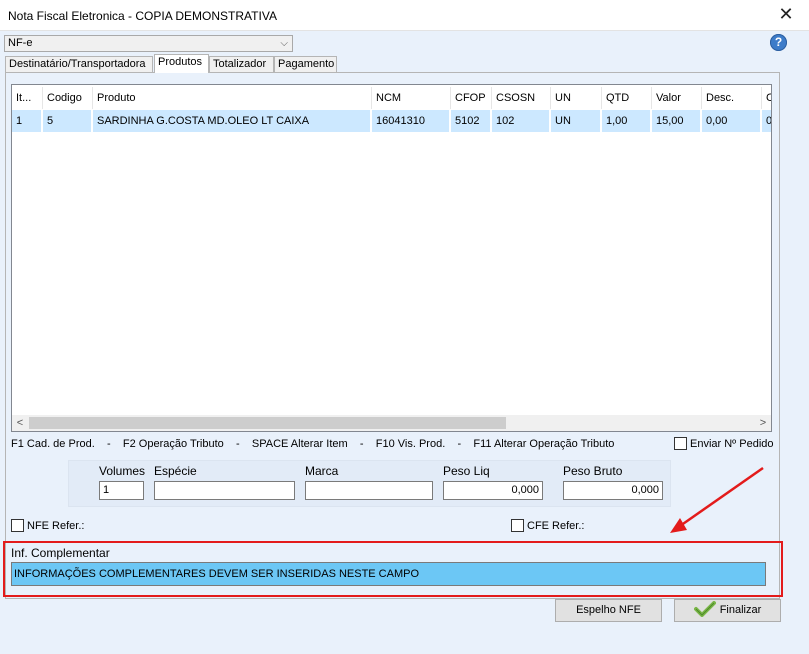 This screenshot has width=809, height=654. I want to click on nfe-refer-label: NFE Refer.:, so click(56, 526).